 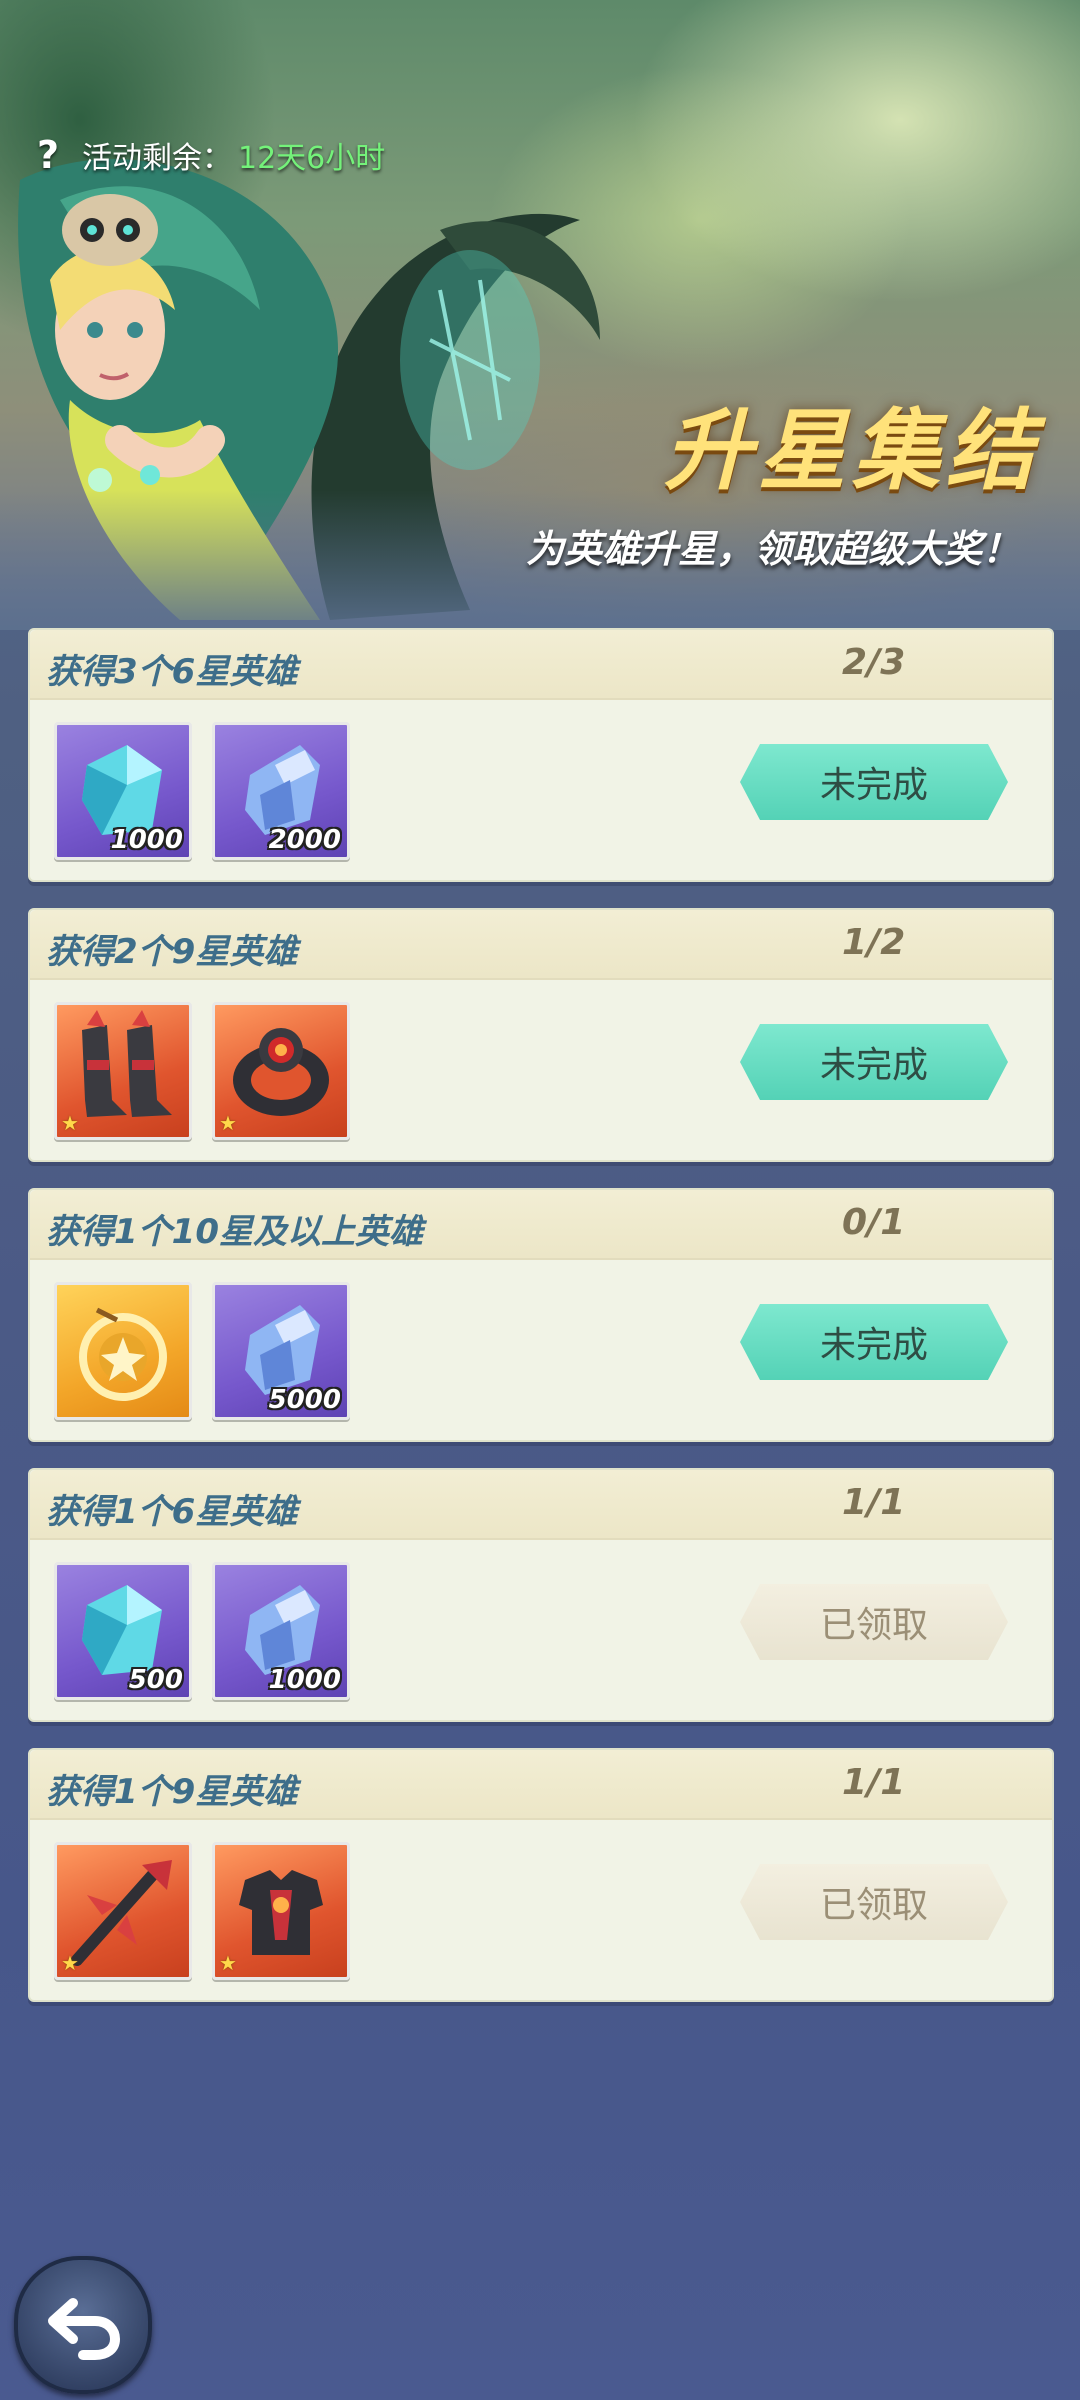 What do you see at coordinates (234, 1232) in the screenshot?
I see `task-title: 获得1个10星及以上英雄` at bounding box center [234, 1232].